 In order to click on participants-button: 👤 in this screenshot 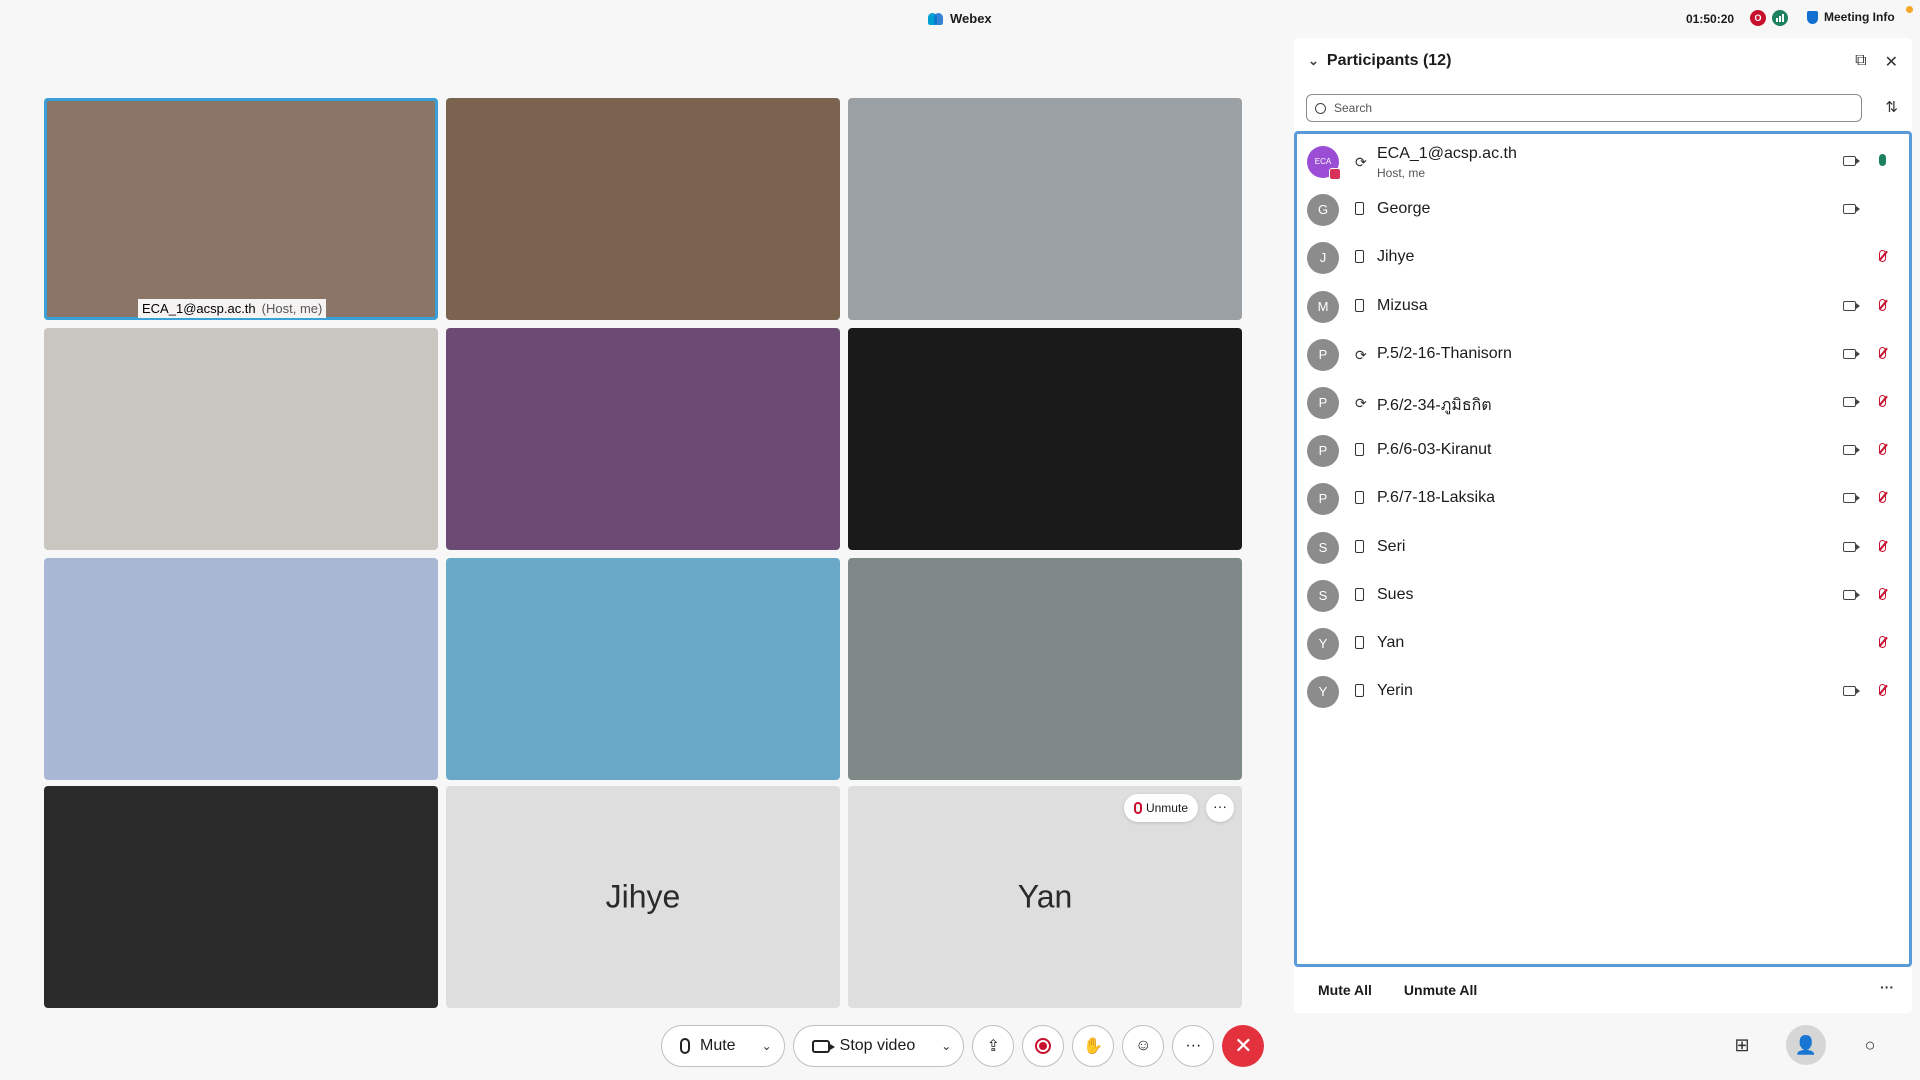, I will do `click(1806, 1045)`.